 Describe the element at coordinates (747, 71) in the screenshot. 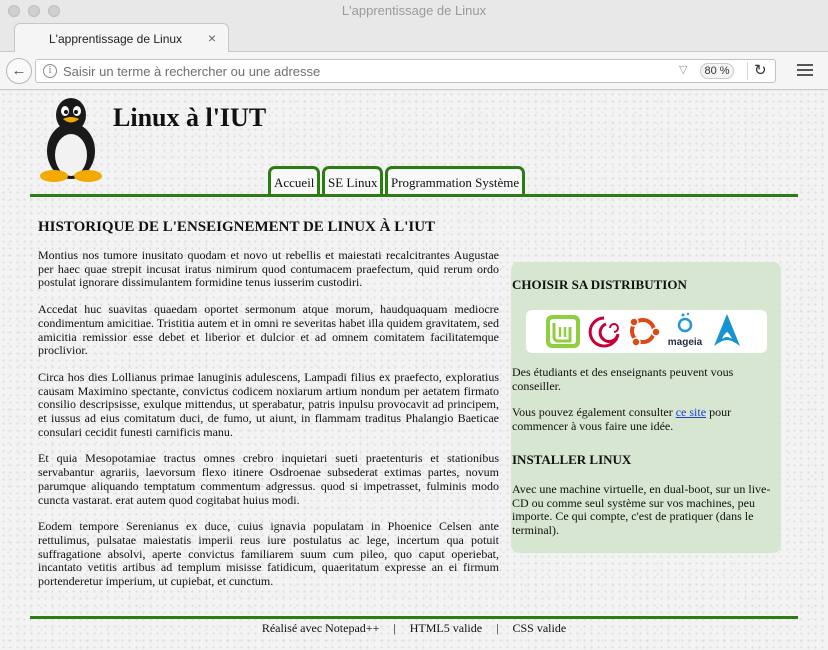

I see `urlbar-divider` at that location.